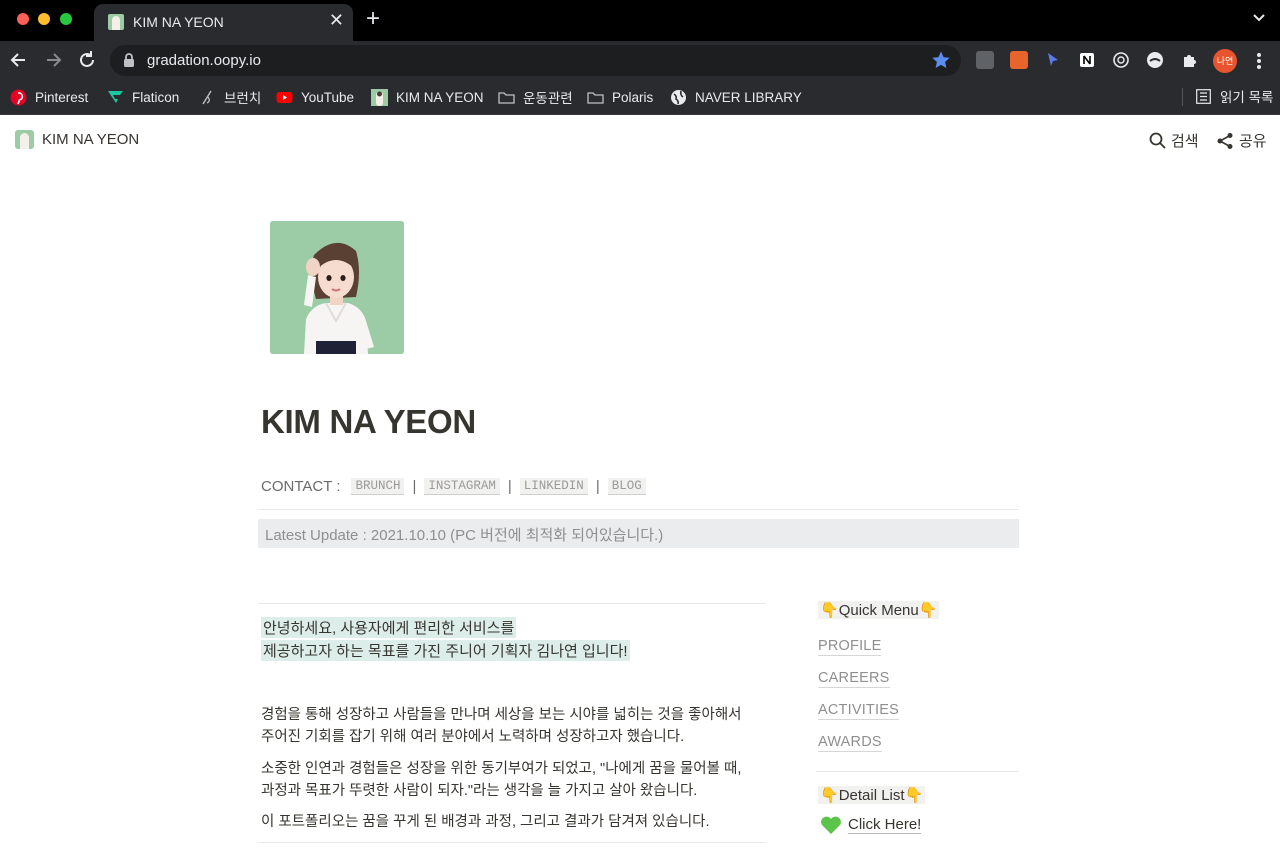 The image size is (1280, 857). I want to click on page-title: KIM NA YEON, so click(368, 421).